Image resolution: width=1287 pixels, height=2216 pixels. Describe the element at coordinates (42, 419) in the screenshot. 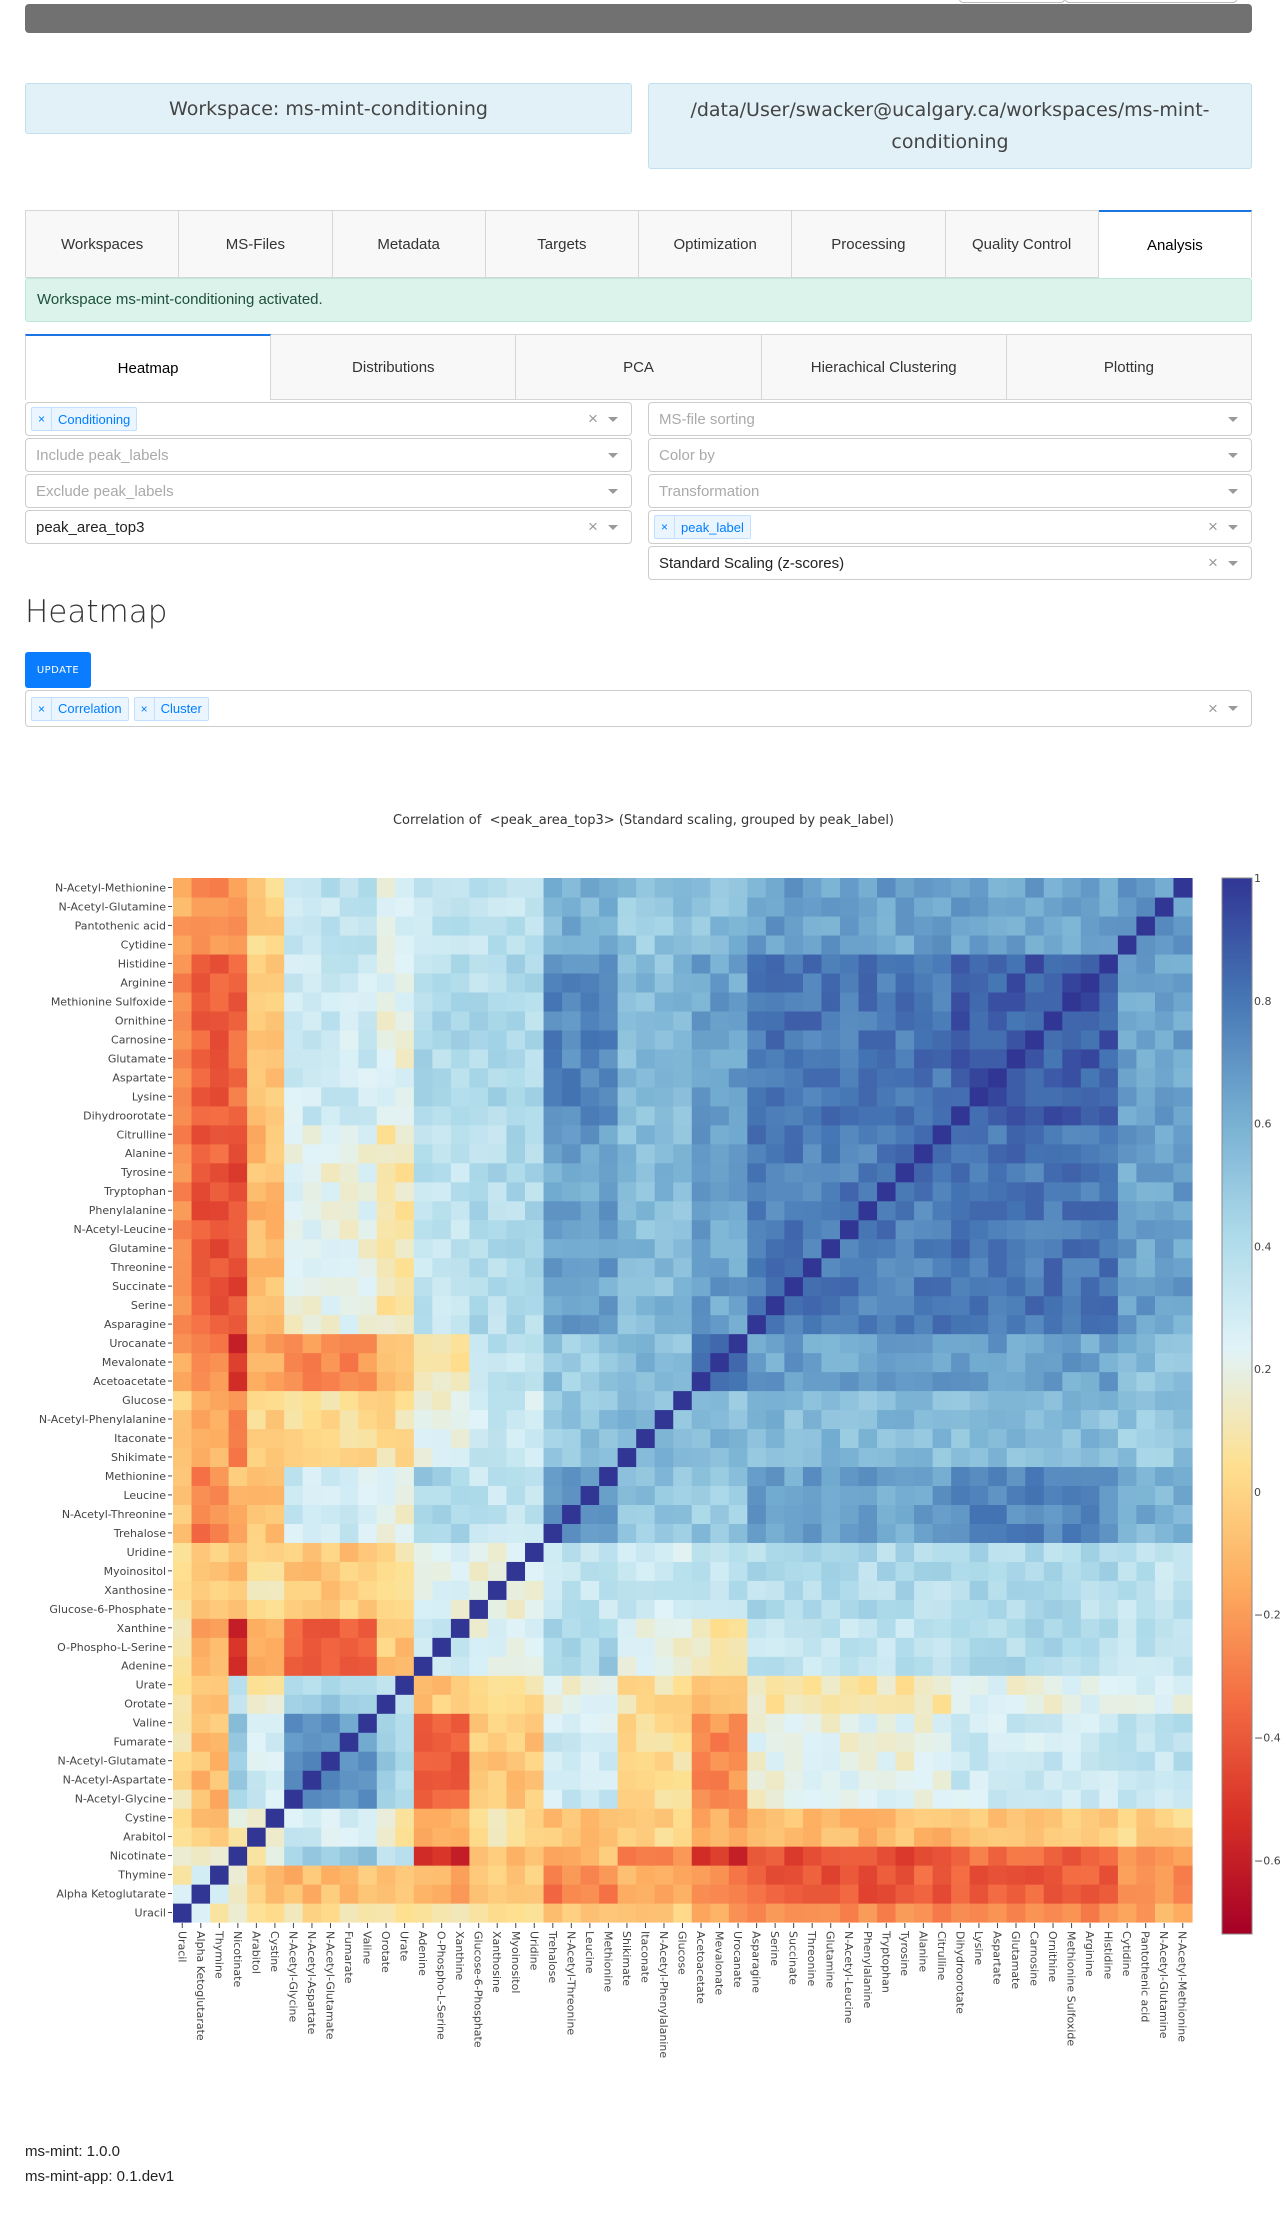

I see `remove-tag-icon: ×` at that location.